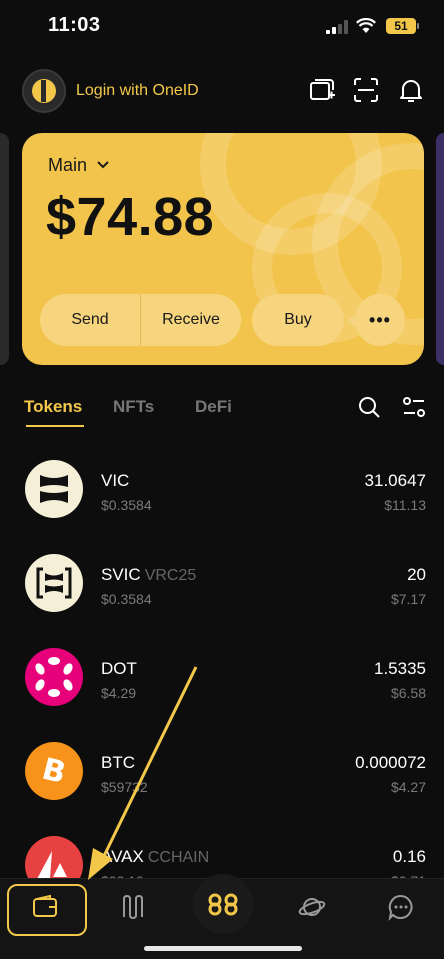 The image size is (444, 959). What do you see at coordinates (408, 693) in the screenshot?
I see `token-value: $6.58` at bounding box center [408, 693].